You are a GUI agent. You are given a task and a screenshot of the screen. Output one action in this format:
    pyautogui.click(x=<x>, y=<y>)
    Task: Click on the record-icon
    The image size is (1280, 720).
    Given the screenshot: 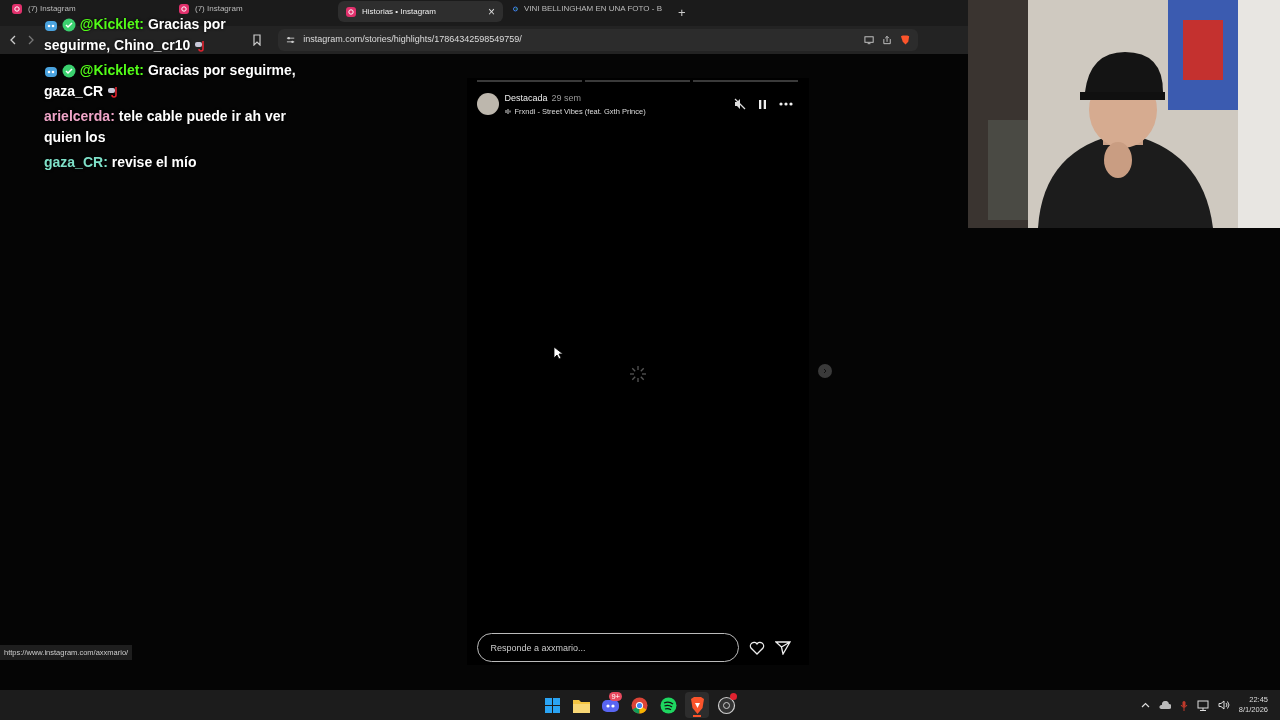 What is the action you would take?
    pyautogui.click(x=726, y=705)
    